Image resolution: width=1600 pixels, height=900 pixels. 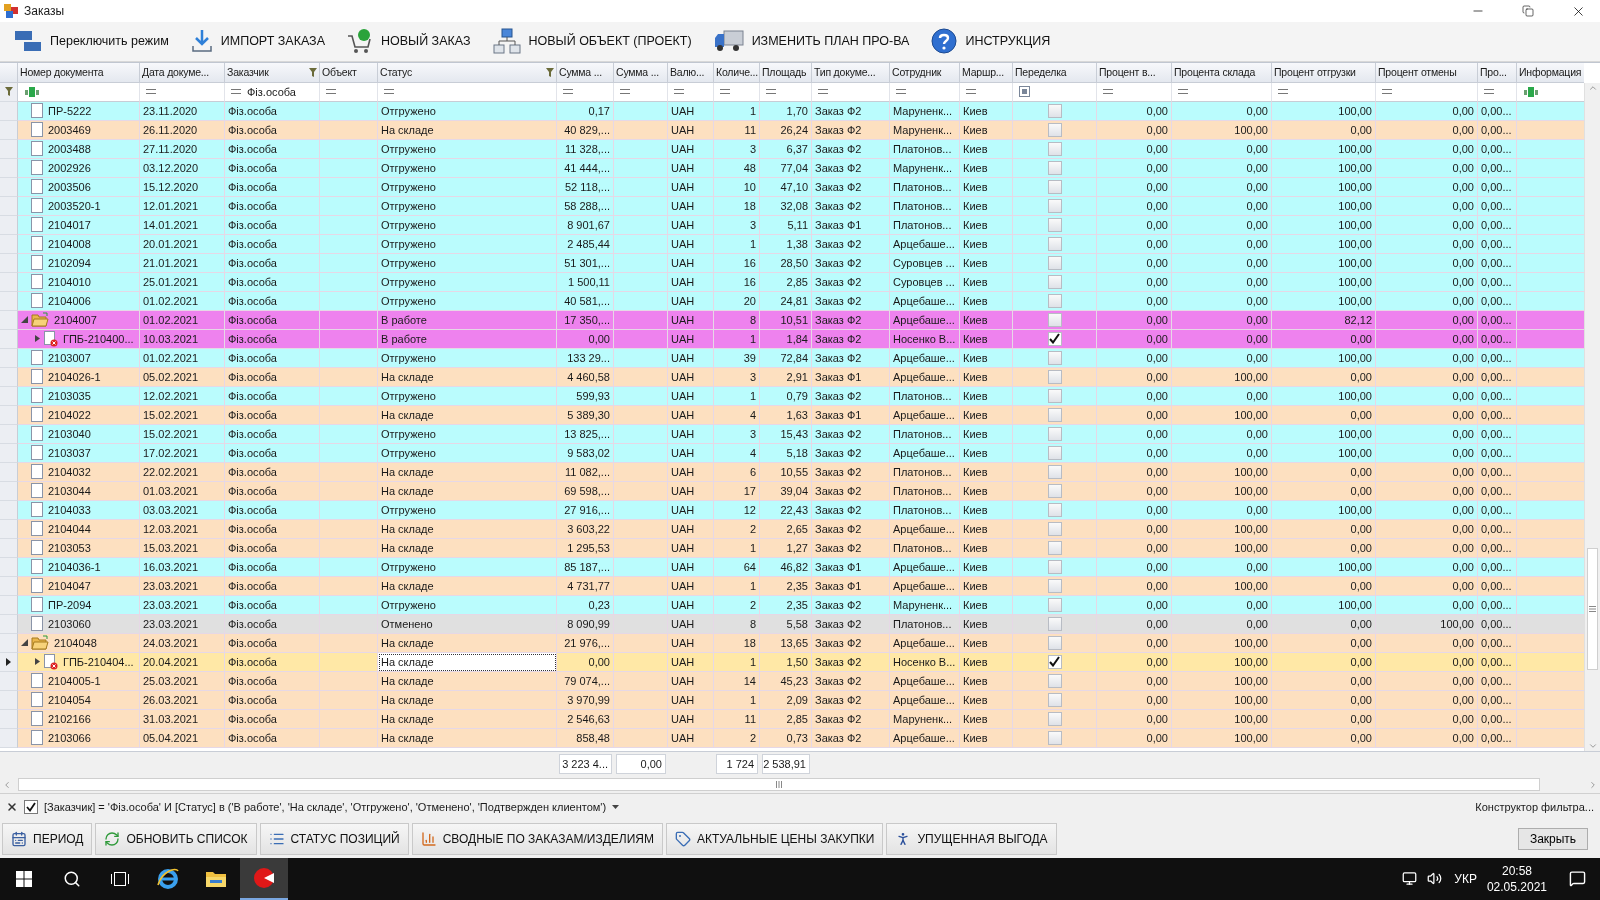 I want to click on toolbar-button: НОВЫЙ ЗАКАЗ, so click(x=409, y=41).